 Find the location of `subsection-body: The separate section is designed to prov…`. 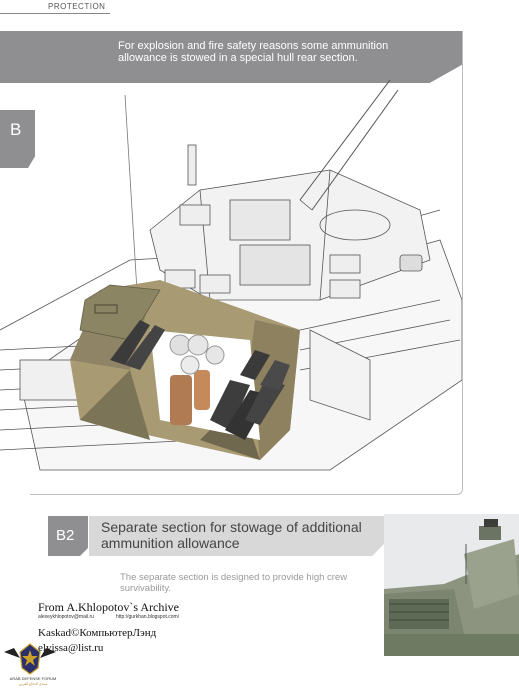

subsection-body: The separate section is designed to prov… is located at coordinates (234, 583).